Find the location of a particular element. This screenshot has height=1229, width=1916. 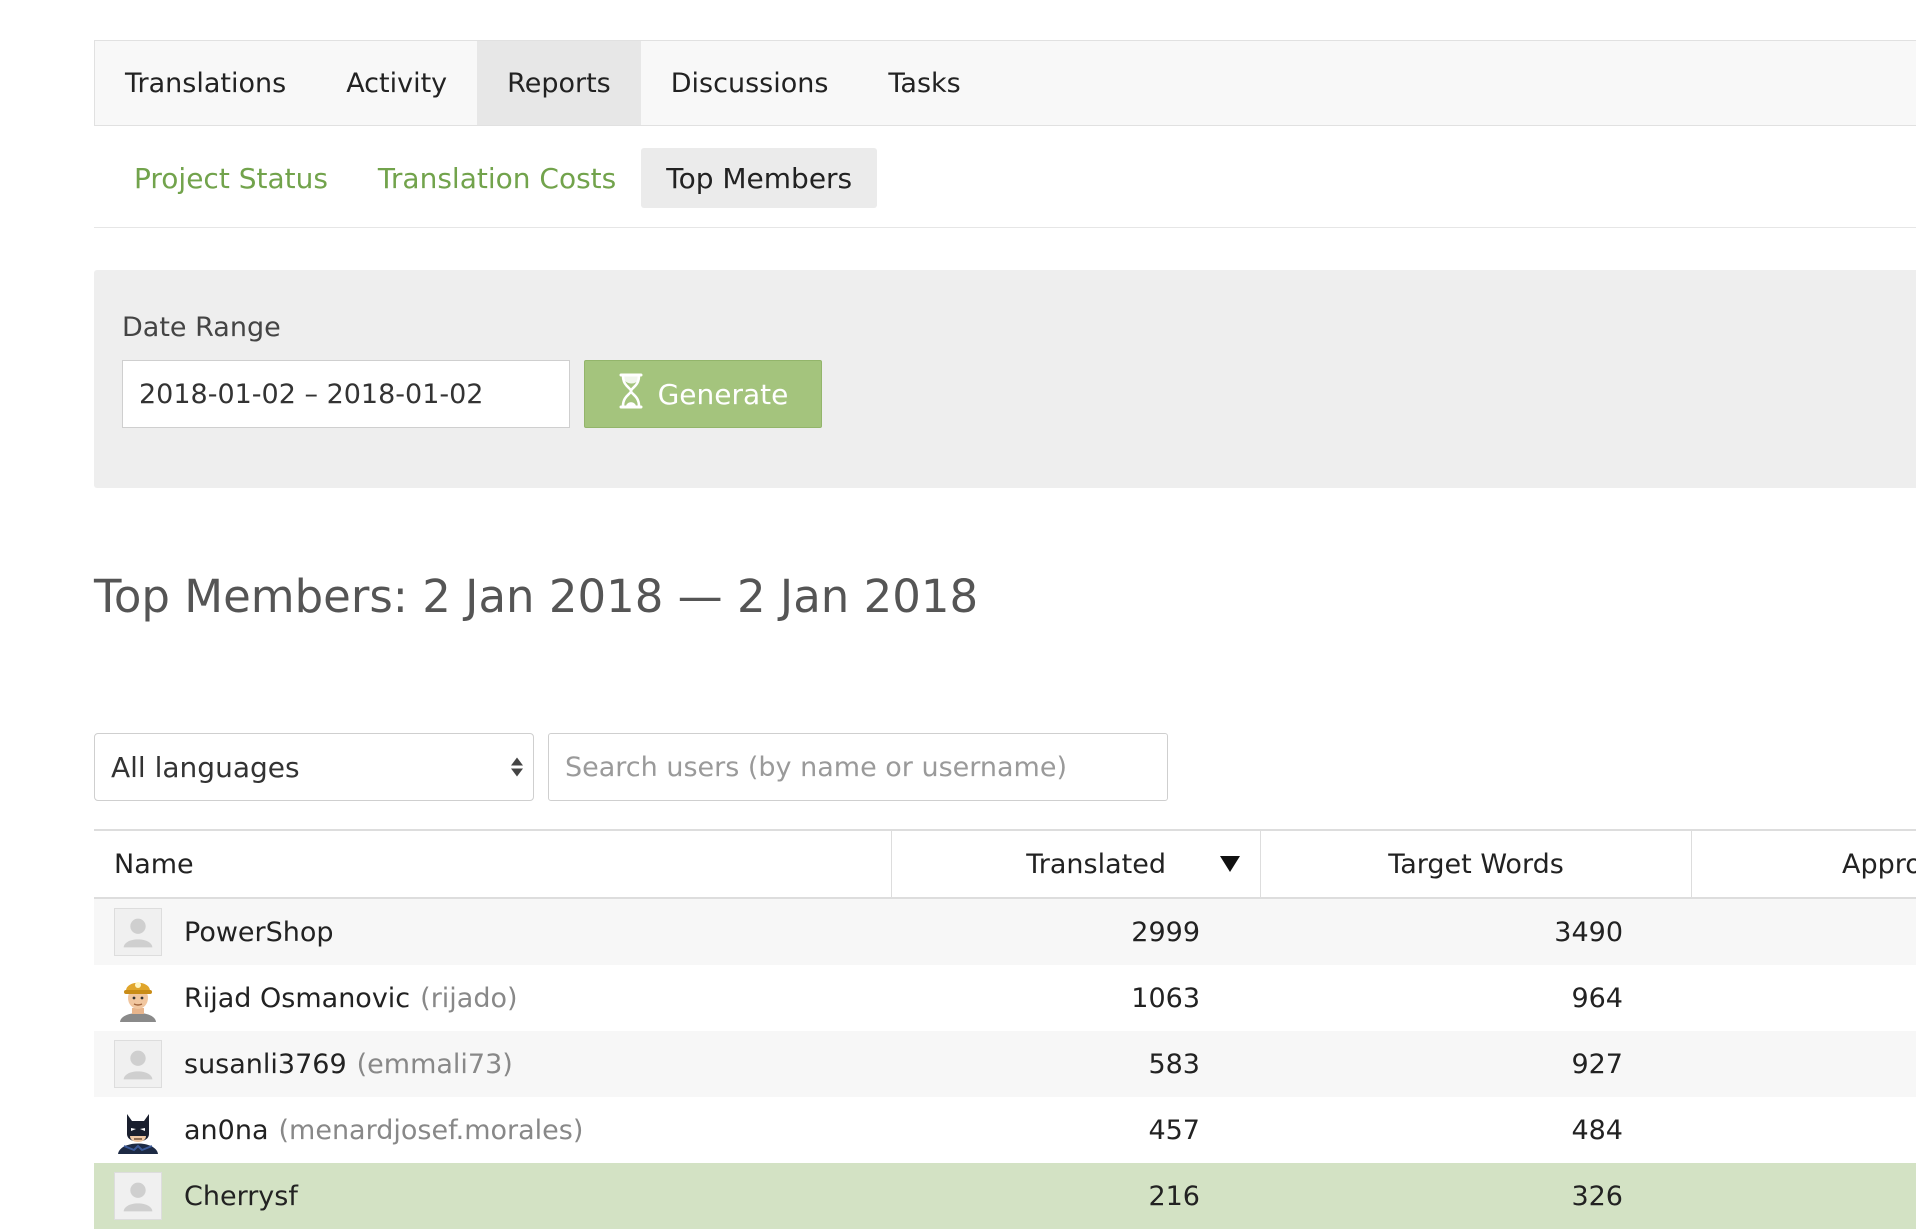

table-row: PowerShop 2999 3490 is located at coordinates (1005, 932).